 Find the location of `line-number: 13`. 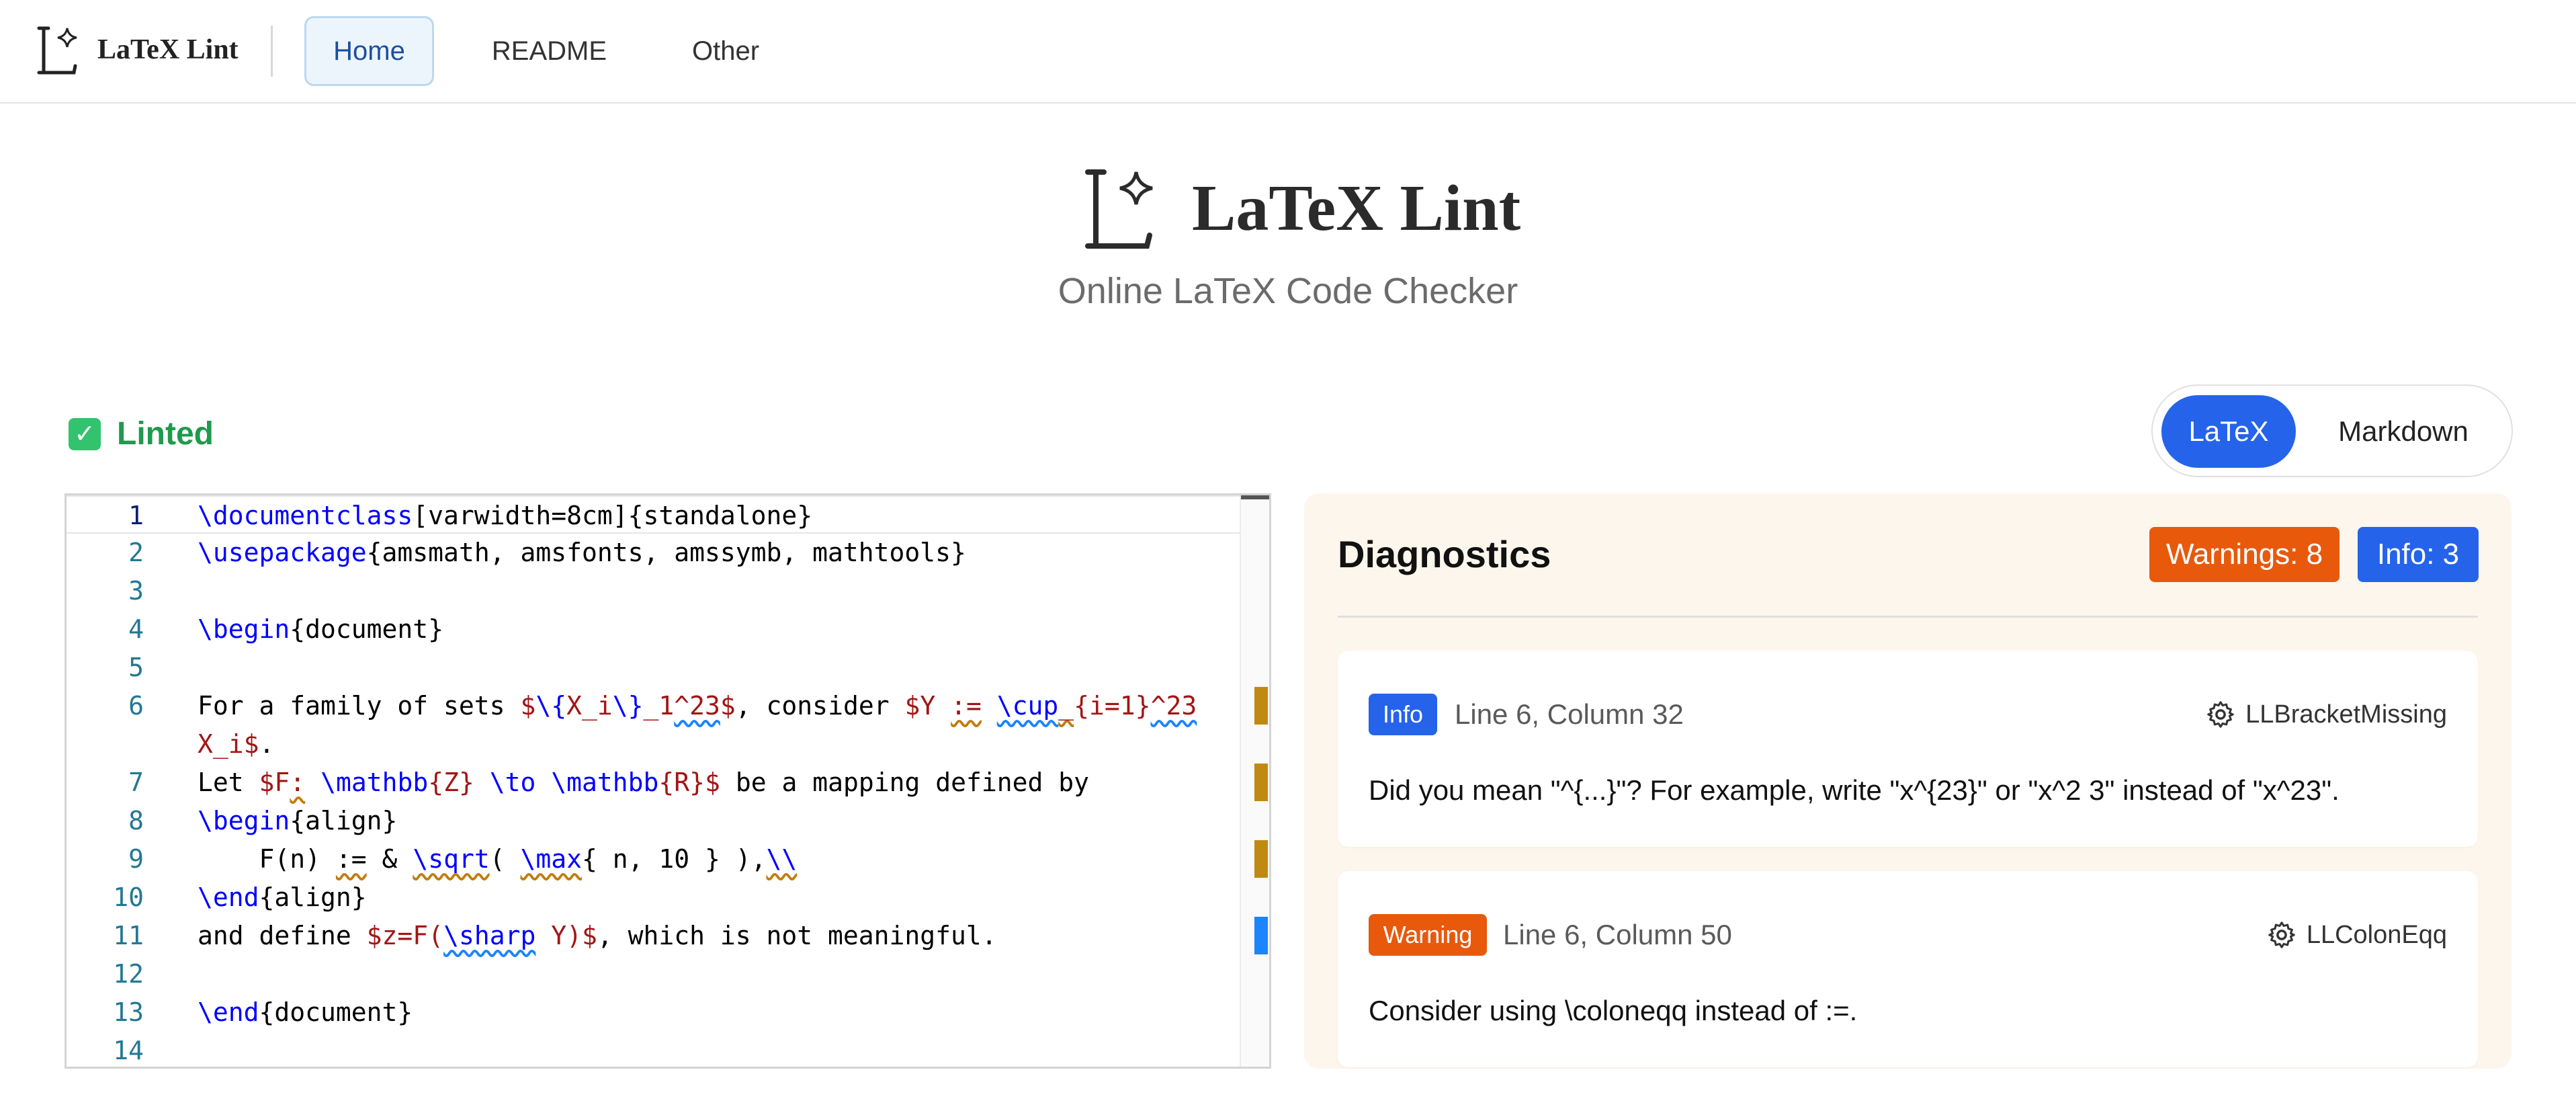

line-number: 13 is located at coordinates (128, 1012).